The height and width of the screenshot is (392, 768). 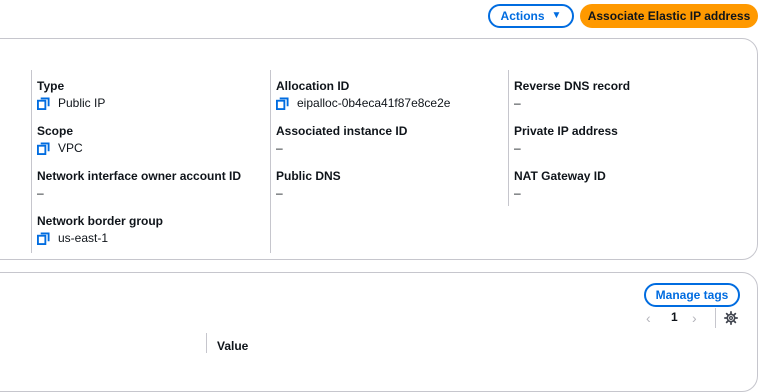 What do you see at coordinates (100, 221) in the screenshot?
I see `field-label: Network border group` at bounding box center [100, 221].